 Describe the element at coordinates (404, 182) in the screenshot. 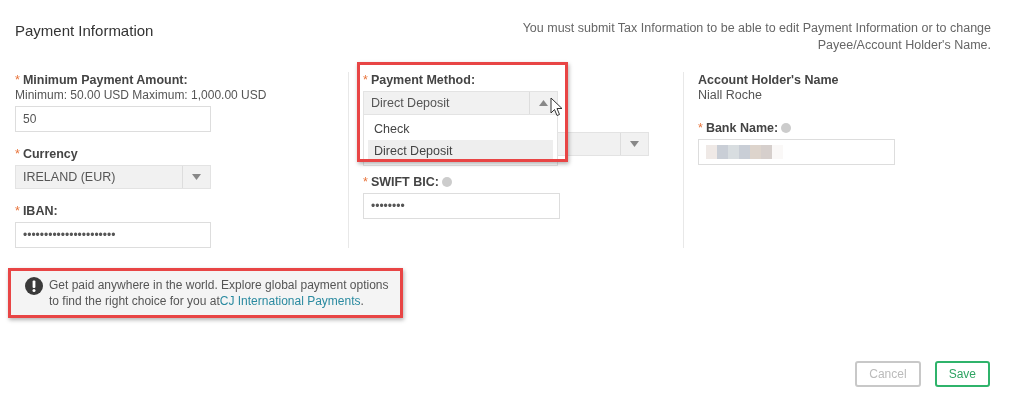

I see `field-label: SWIFT BIC:` at that location.